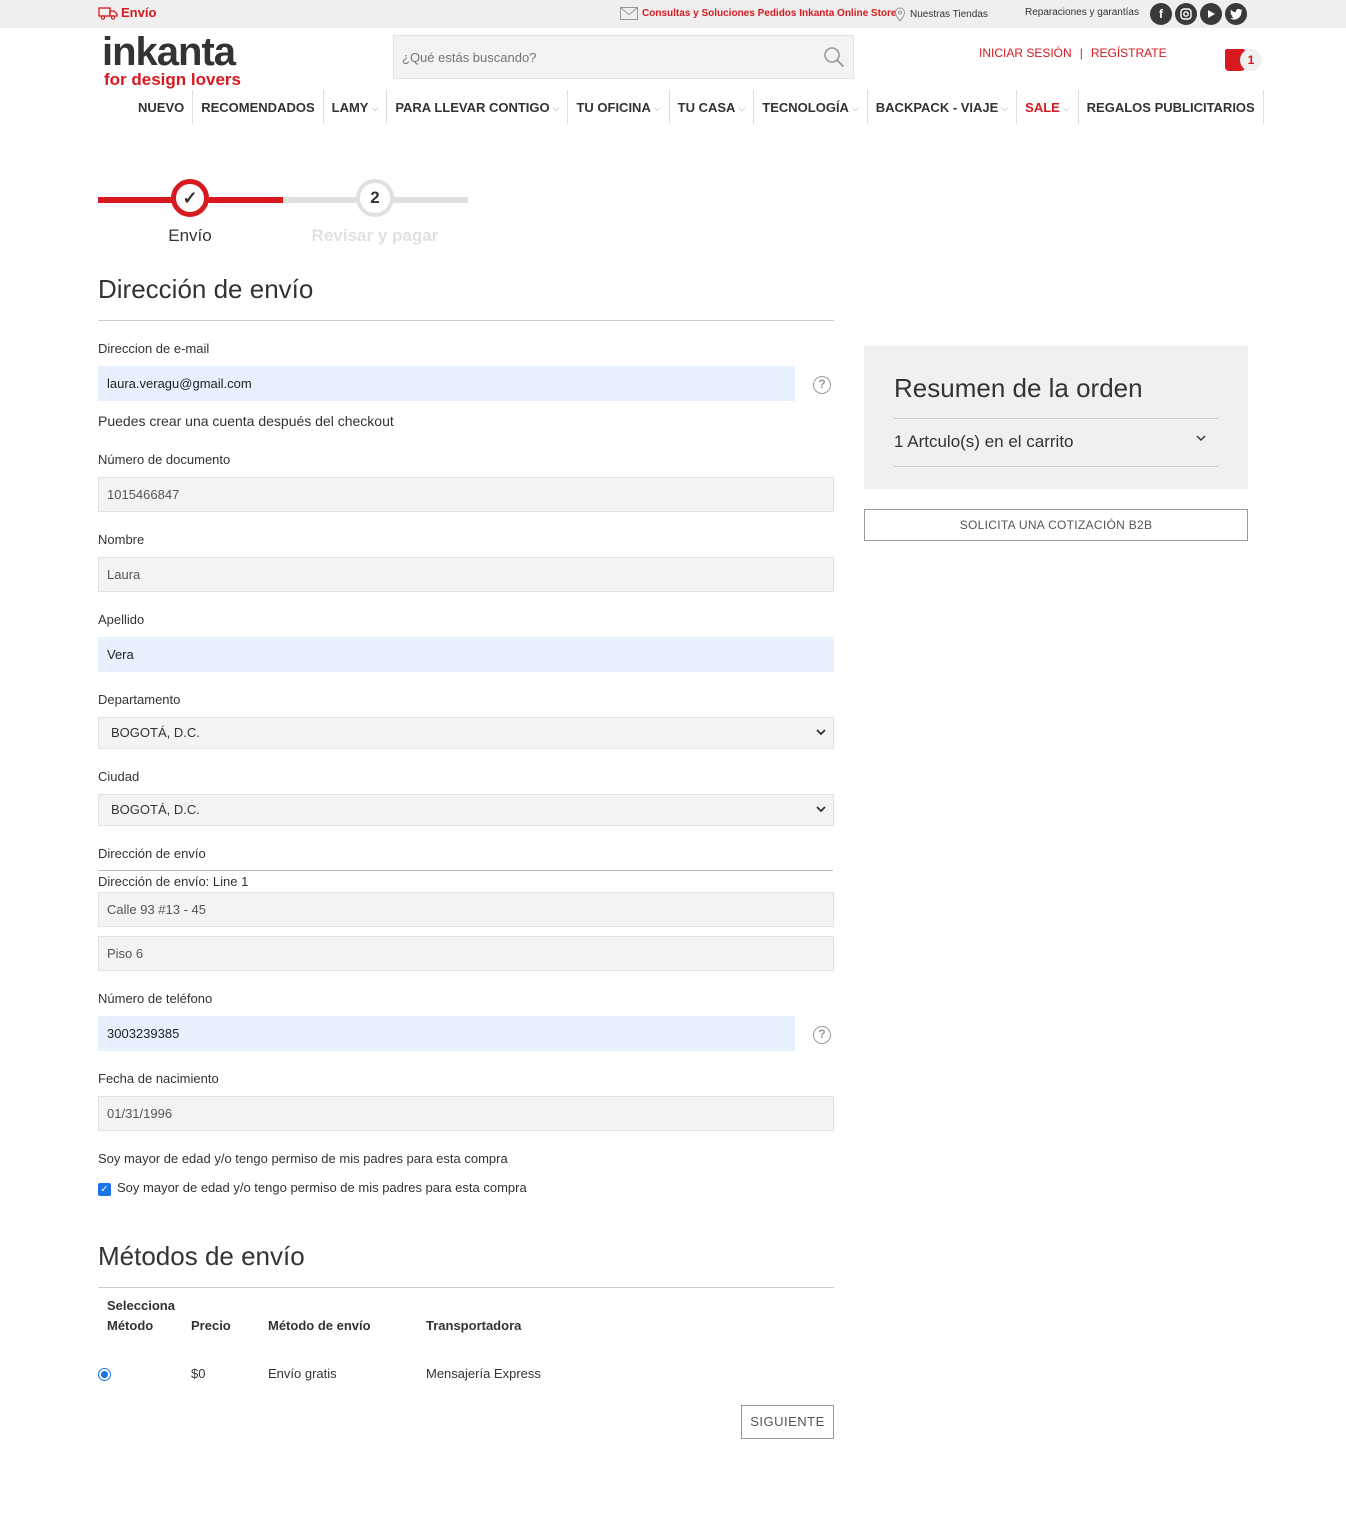 This screenshot has width=1346, height=1519. Describe the element at coordinates (155, 998) in the screenshot. I see `phone-label: Número de teléfono` at that location.